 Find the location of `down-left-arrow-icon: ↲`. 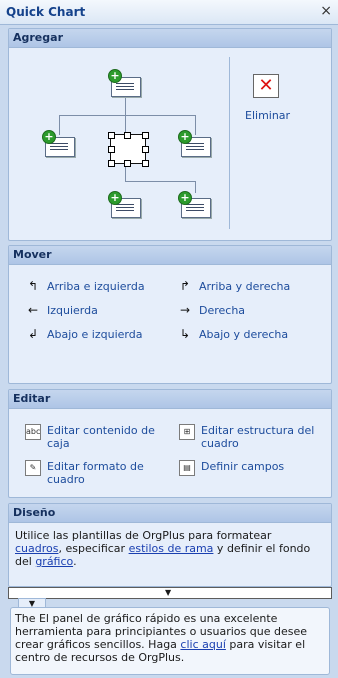

down-left-arrow-icon: ↲ is located at coordinates (33, 334).